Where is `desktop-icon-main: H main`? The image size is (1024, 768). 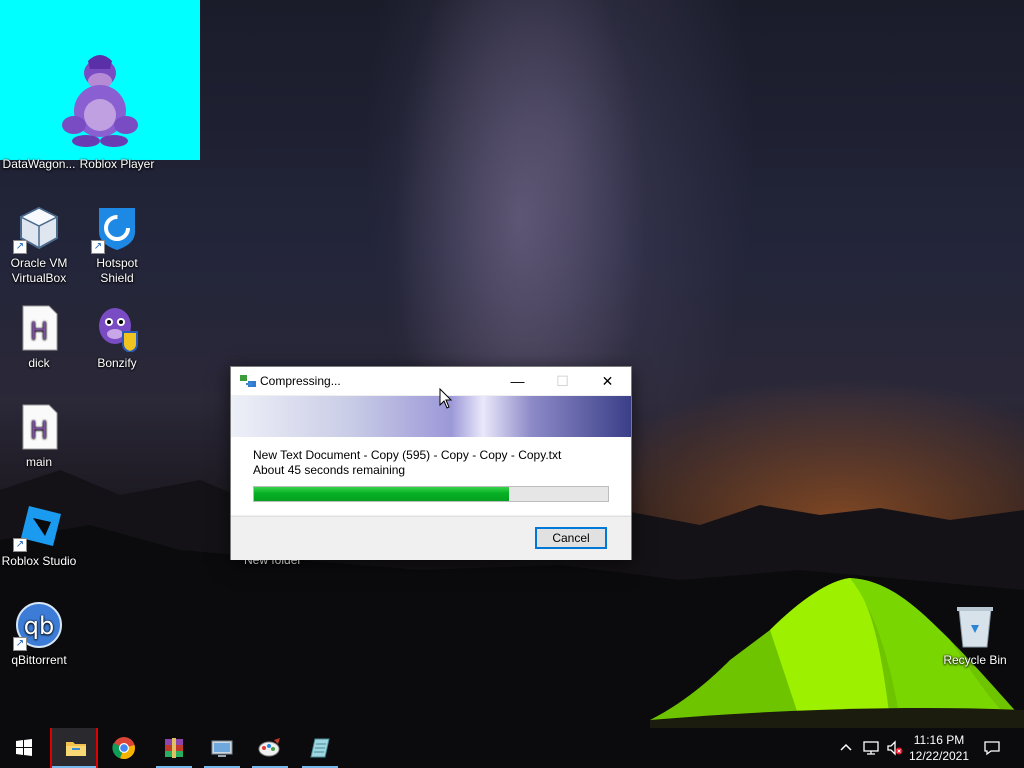 desktop-icon-main: H main is located at coordinates (39, 436).